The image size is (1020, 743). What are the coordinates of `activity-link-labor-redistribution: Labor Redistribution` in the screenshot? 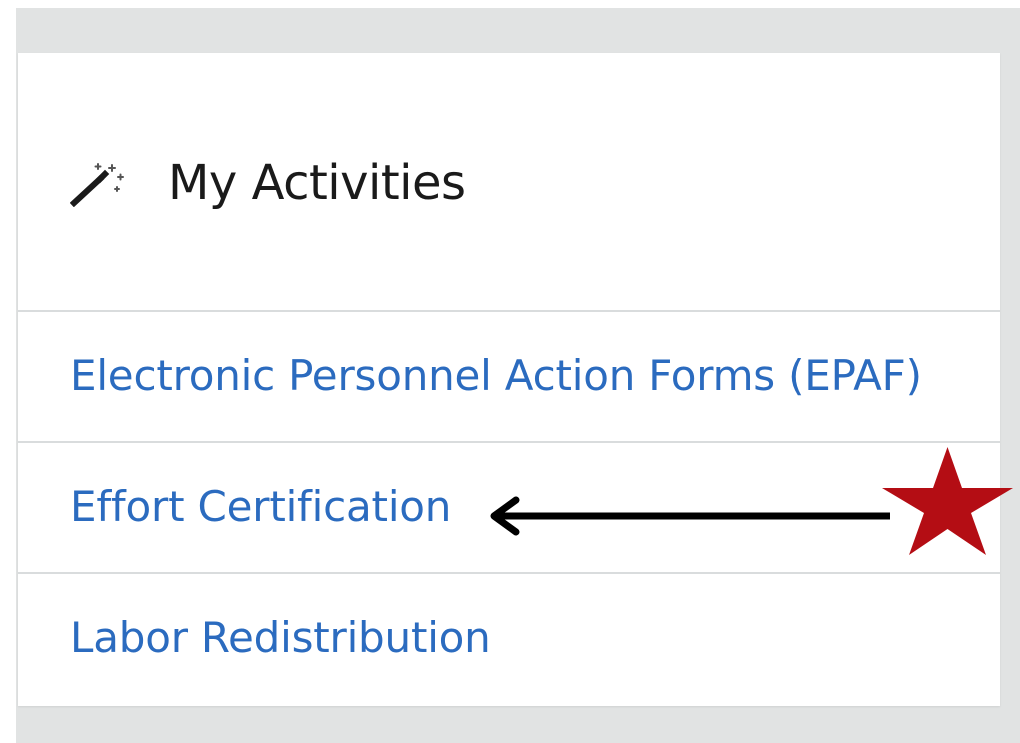 It's located at (280, 638).